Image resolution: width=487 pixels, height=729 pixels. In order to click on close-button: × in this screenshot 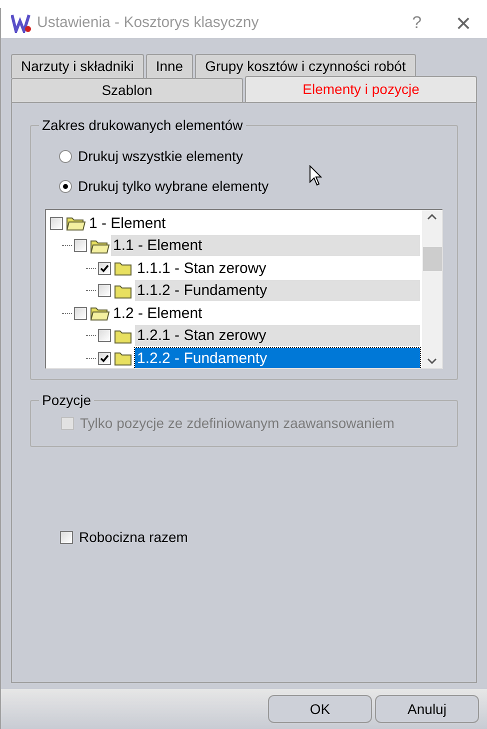, I will do `click(463, 23)`.